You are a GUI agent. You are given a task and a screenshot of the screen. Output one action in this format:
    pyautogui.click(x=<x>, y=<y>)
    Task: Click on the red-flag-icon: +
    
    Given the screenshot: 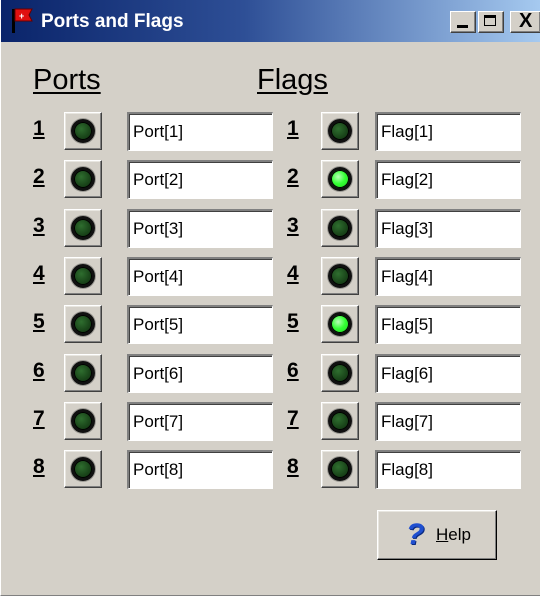 What is the action you would take?
    pyautogui.click(x=22, y=20)
    